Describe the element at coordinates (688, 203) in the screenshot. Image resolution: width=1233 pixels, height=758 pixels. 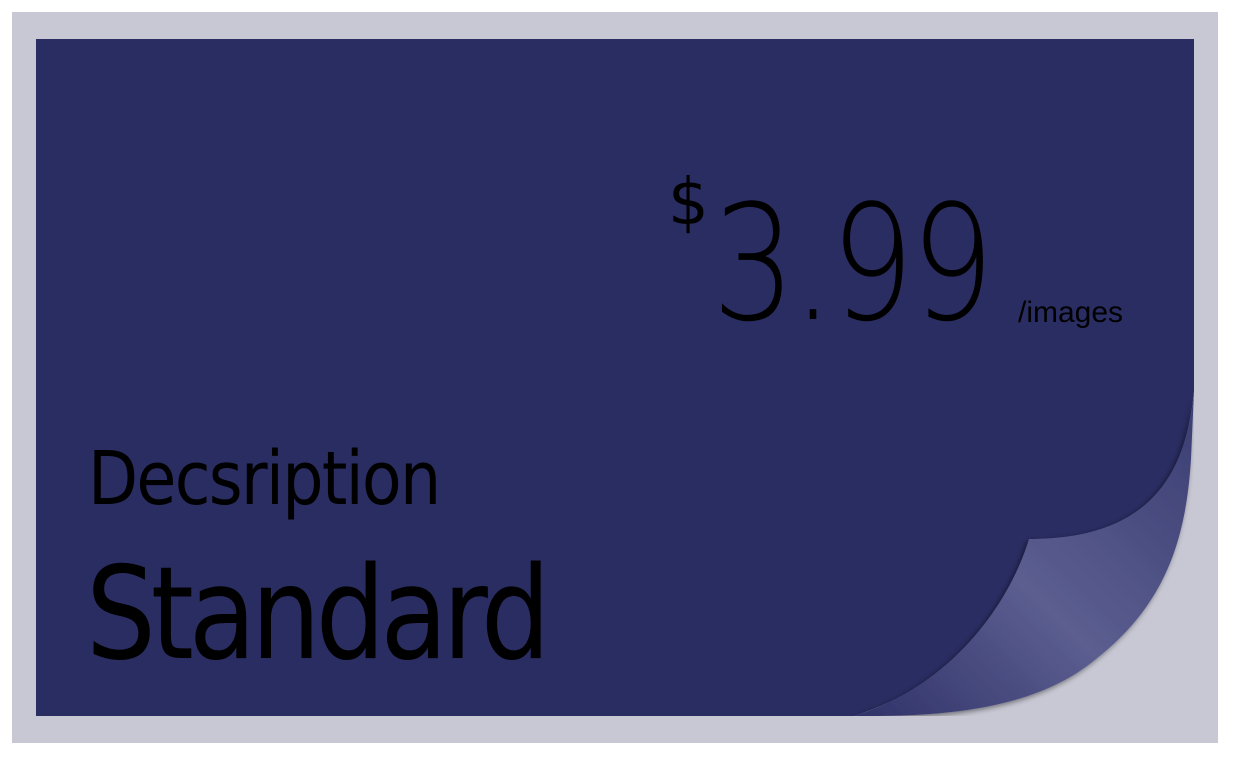
I see `currency-symbol: $` at that location.